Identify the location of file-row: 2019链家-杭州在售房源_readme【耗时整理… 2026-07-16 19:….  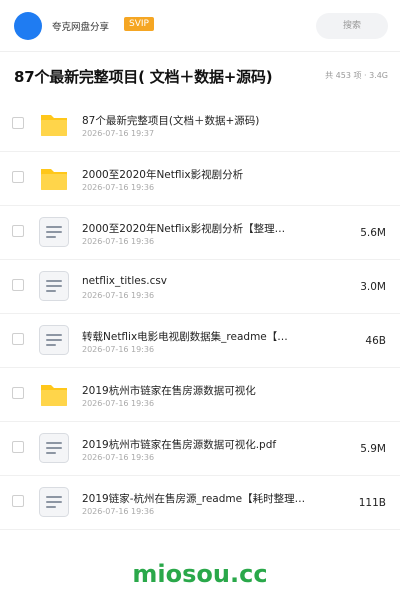
(200, 503).